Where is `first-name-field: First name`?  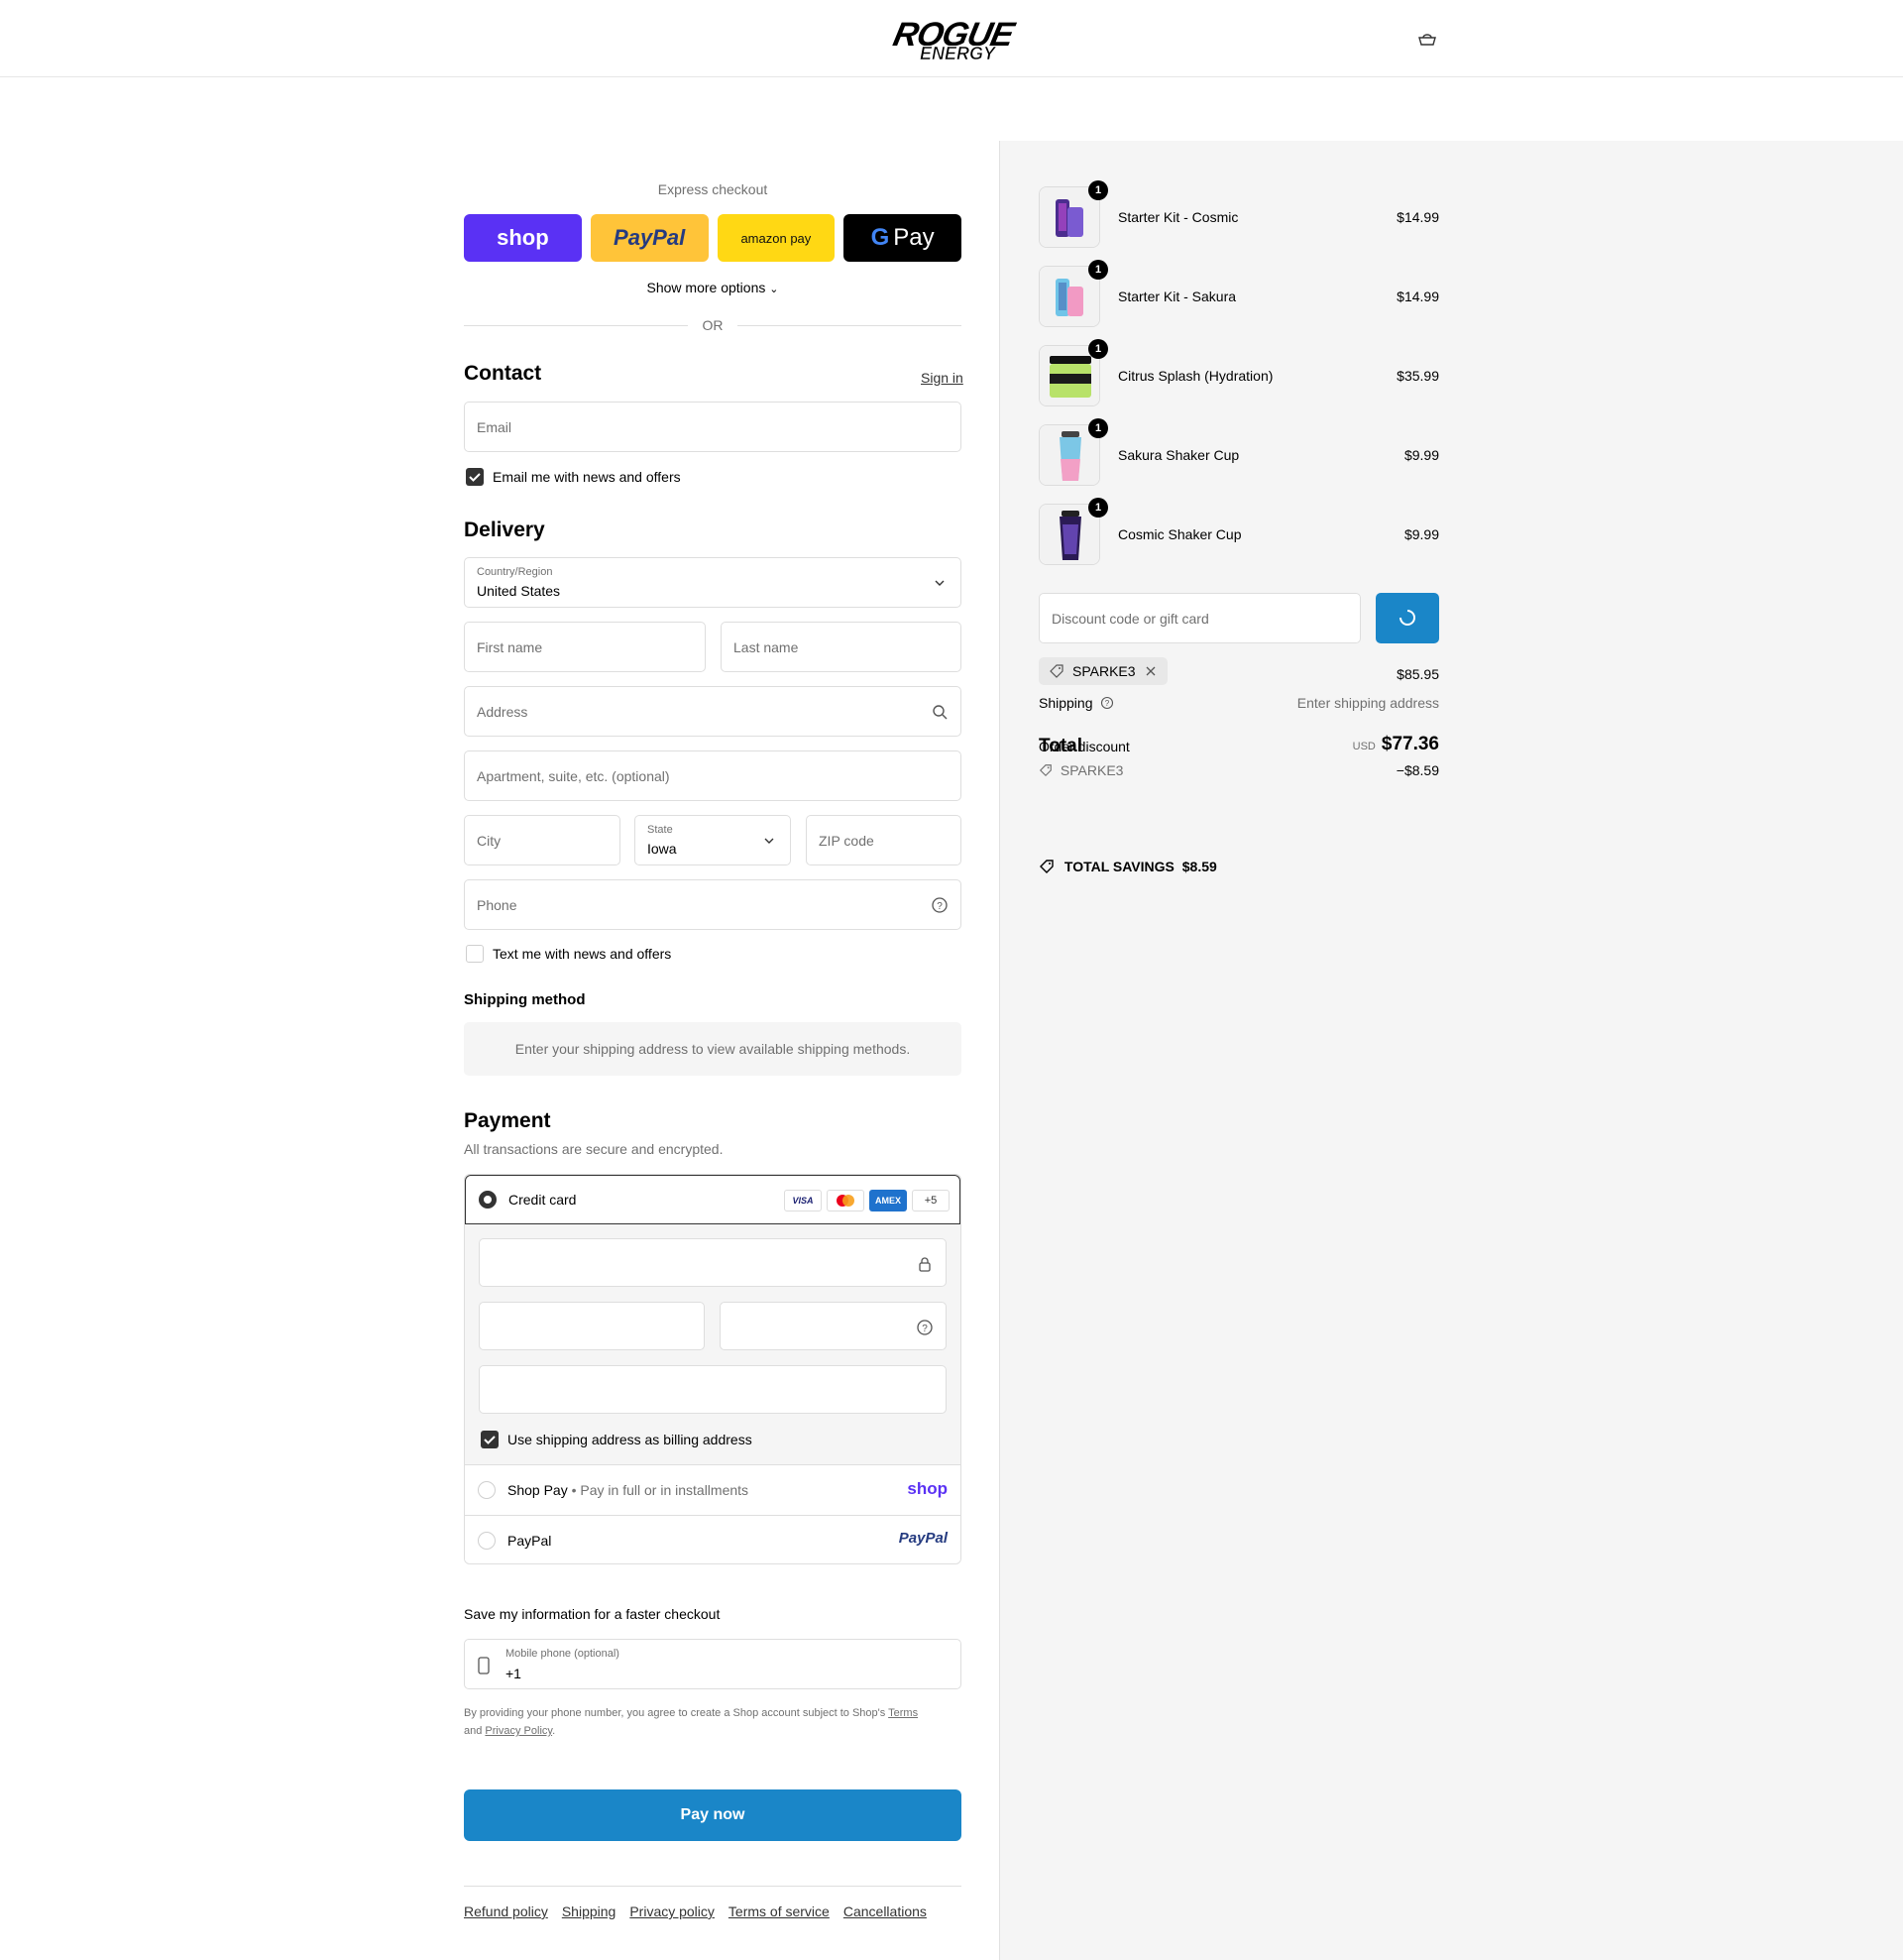
first-name-field: First name is located at coordinates (585, 647).